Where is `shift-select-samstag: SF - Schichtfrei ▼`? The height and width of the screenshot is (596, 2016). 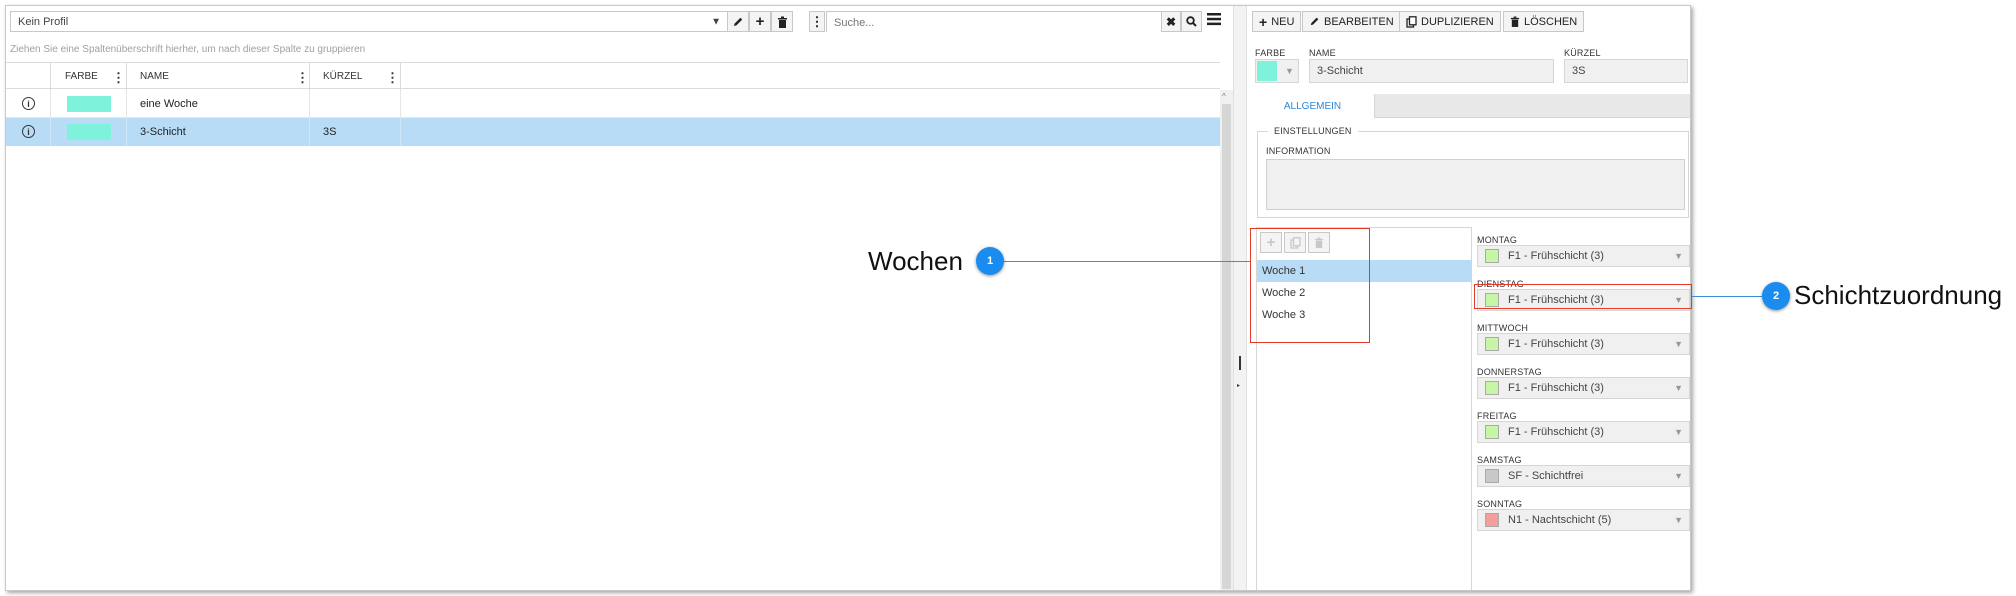 shift-select-samstag: SF - Schichtfrei ▼ is located at coordinates (1583, 476).